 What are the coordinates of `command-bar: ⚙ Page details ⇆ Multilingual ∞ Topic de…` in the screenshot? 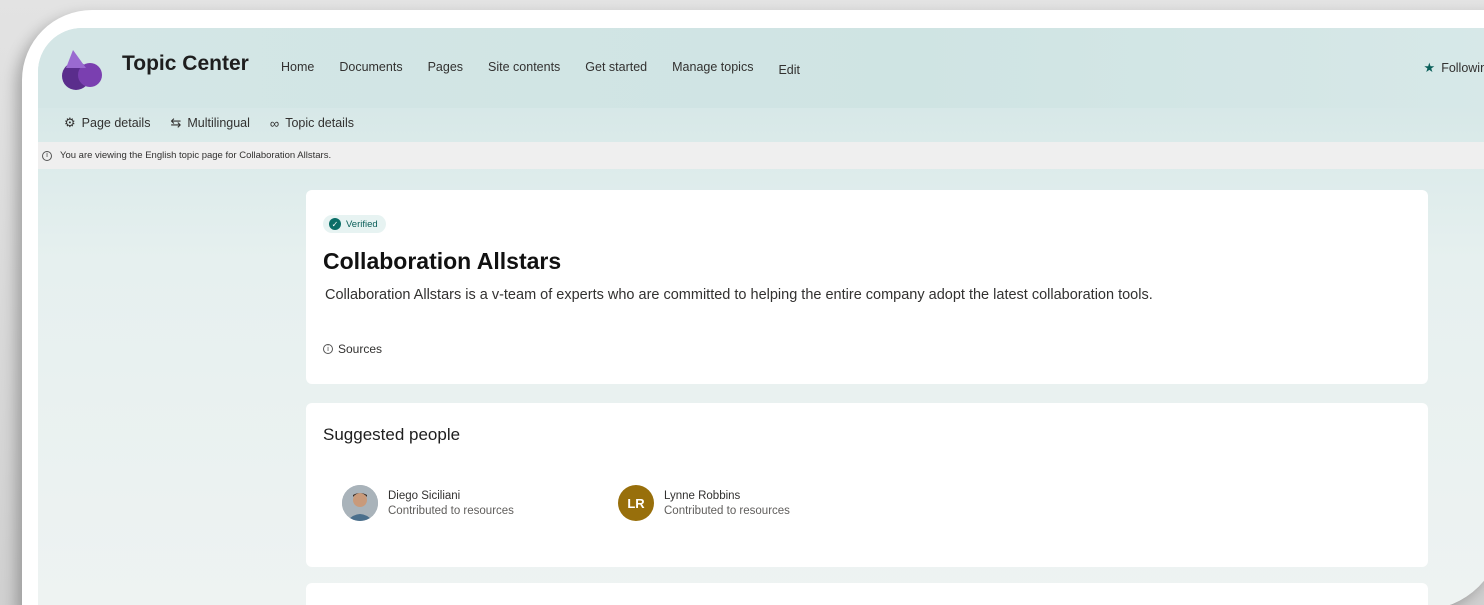 It's located at (761, 123).